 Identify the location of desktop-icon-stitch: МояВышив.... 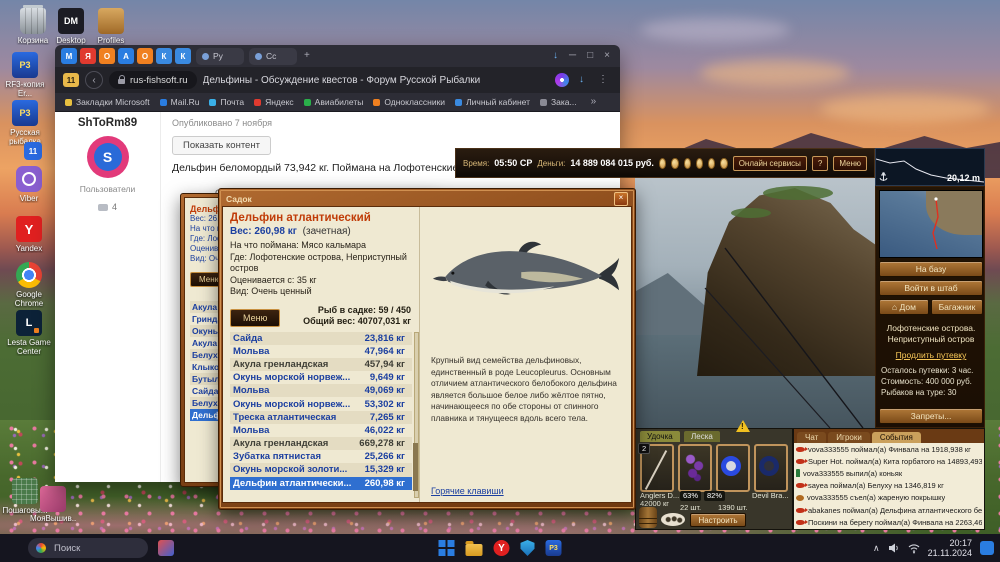
(53, 504).